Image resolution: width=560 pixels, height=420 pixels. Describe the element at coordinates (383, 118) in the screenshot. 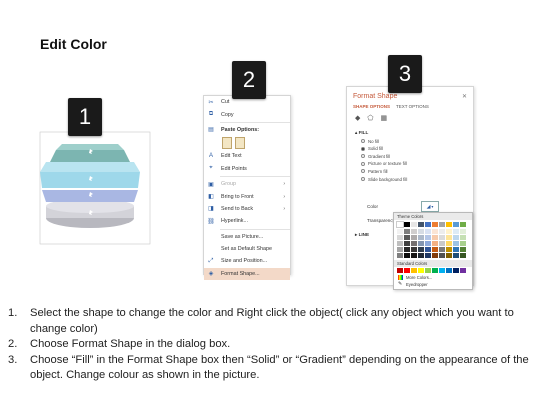

I see `size-properties-icon: ▦` at that location.